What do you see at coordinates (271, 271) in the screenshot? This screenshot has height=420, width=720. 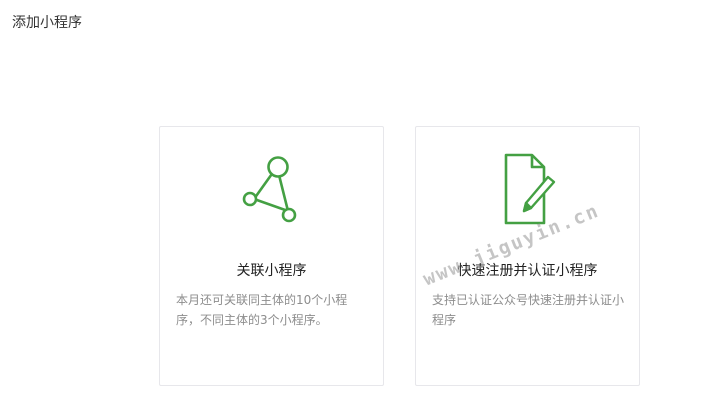 I see `card-title: 关联小程序` at bounding box center [271, 271].